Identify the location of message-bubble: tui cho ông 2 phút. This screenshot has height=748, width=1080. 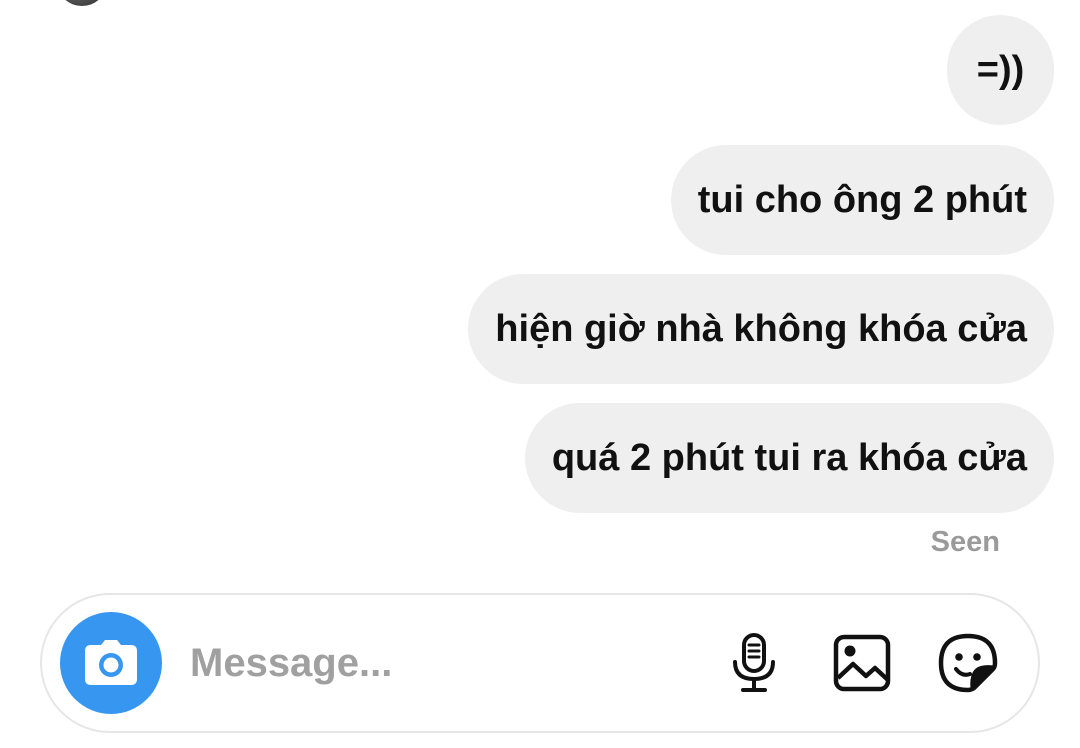
(862, 200).